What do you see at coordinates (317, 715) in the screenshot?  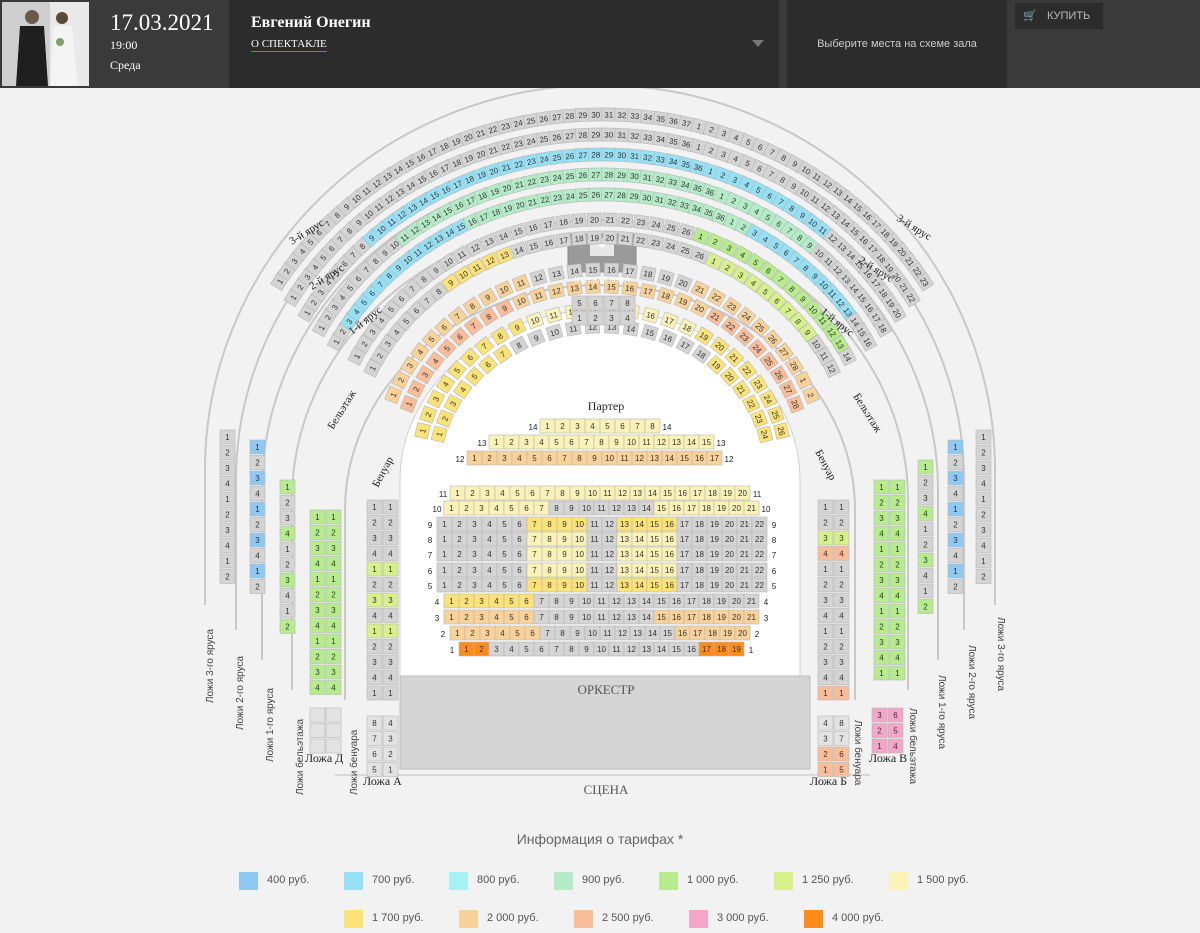 I see `seat` at bounding box center [317, 715].